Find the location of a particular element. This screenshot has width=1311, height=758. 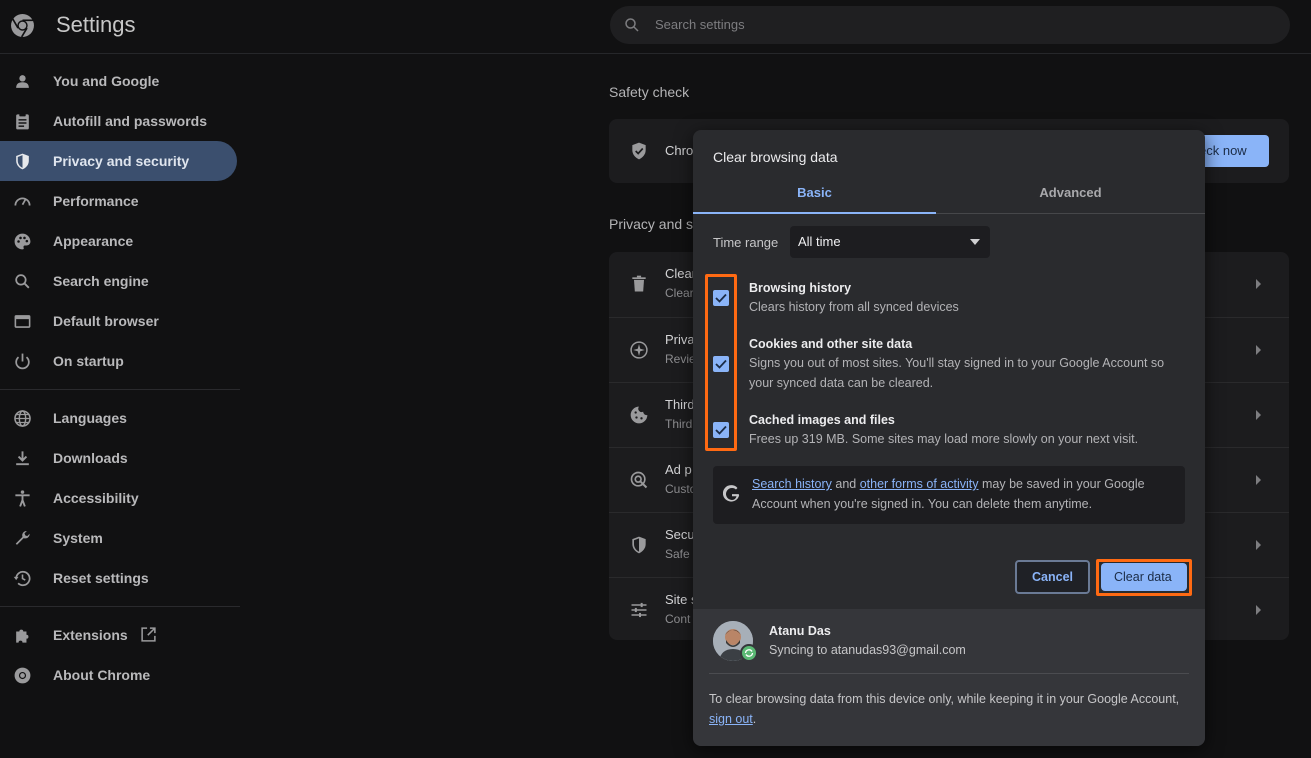

option-title: Cached images and files is located at coordinates (822, 420).